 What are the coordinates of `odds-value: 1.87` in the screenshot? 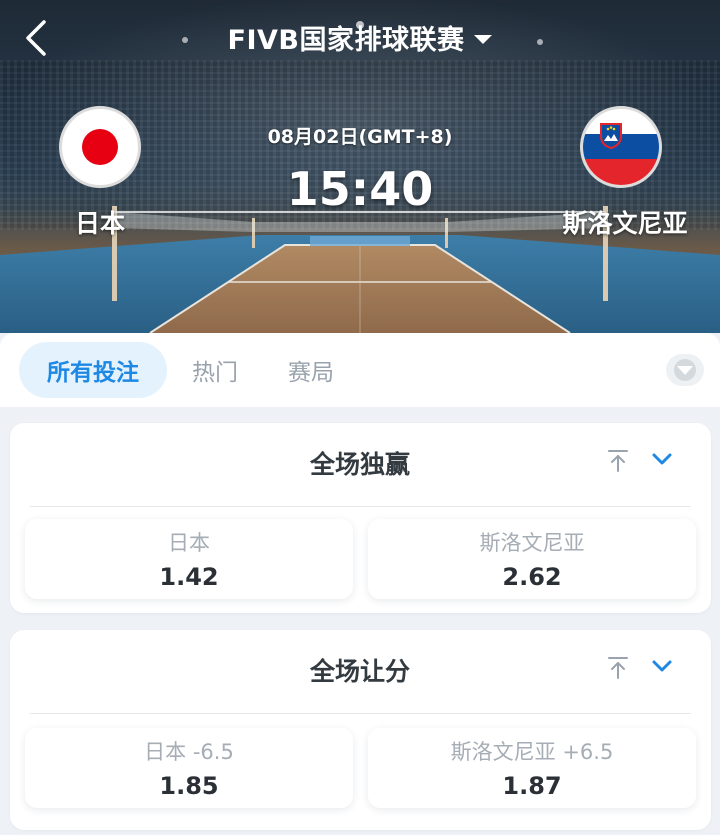 It's located at (532, 786).